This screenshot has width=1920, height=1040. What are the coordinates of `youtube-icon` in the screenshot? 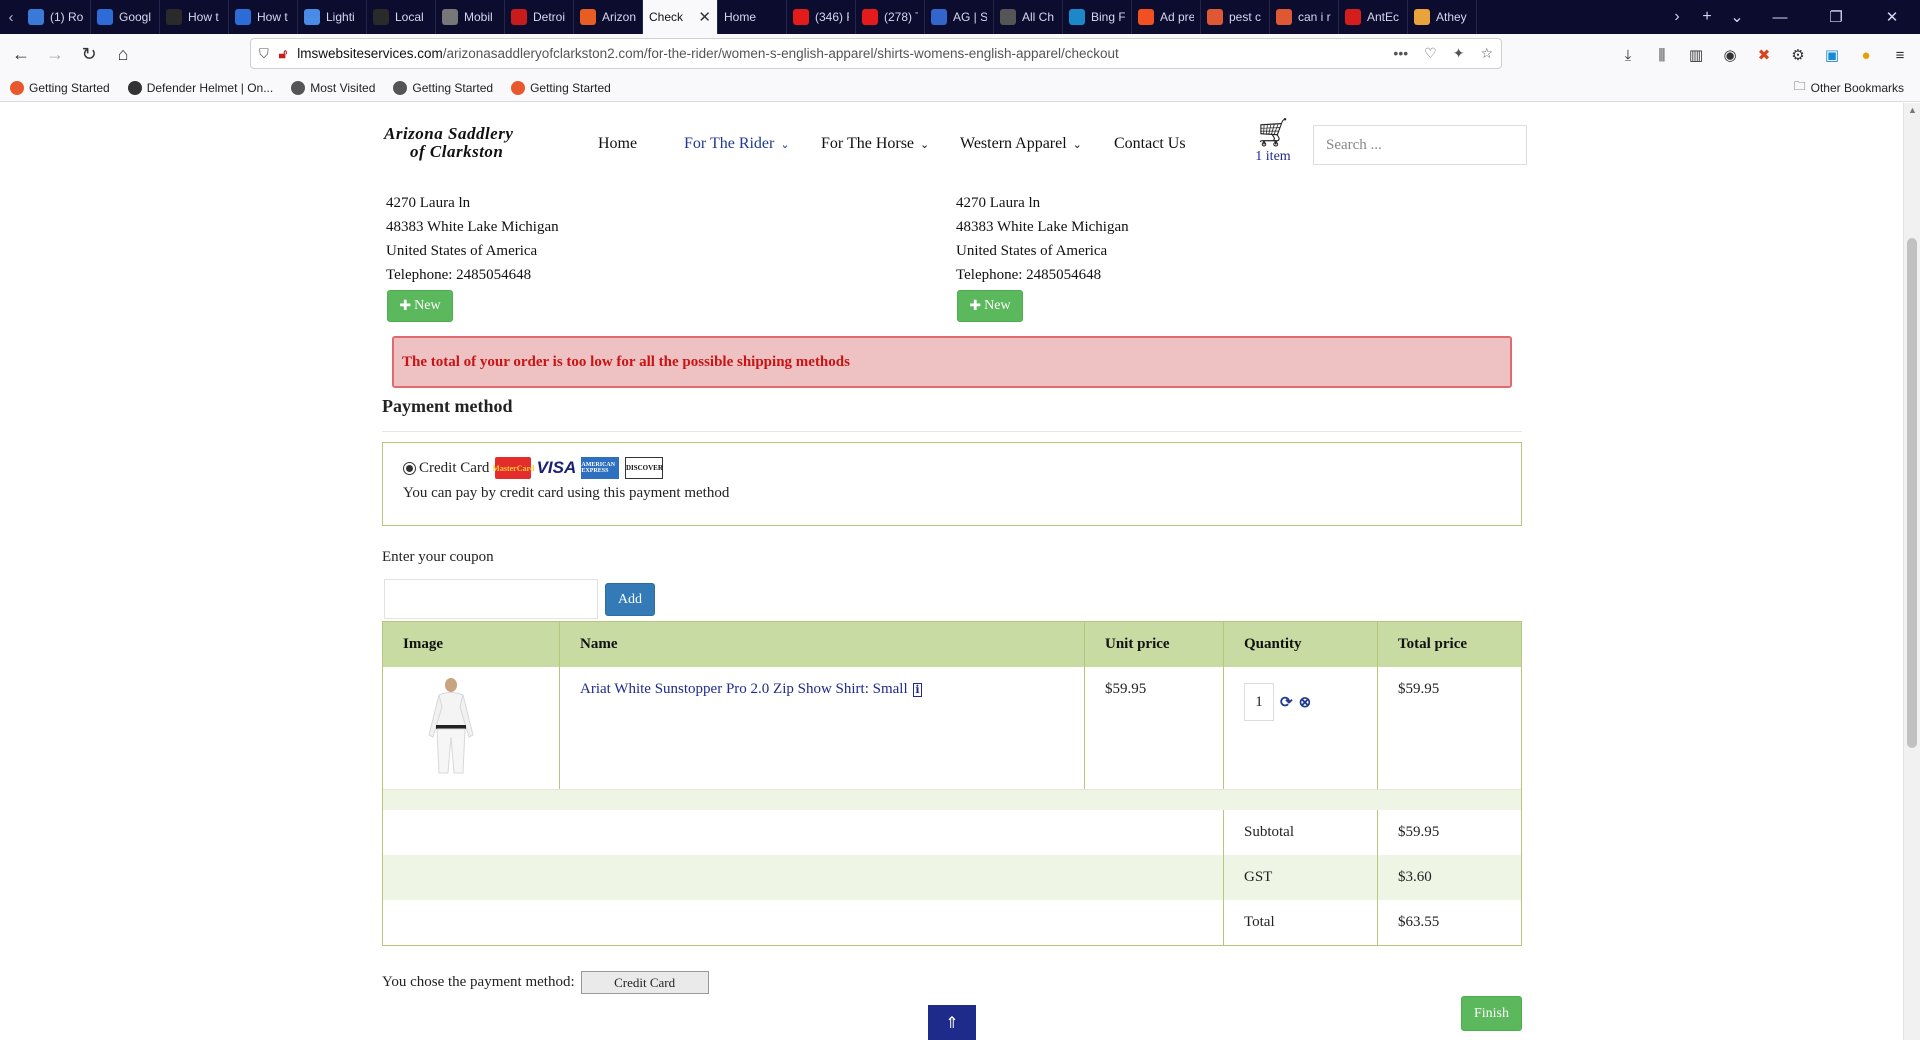 It's located at (870, 17).